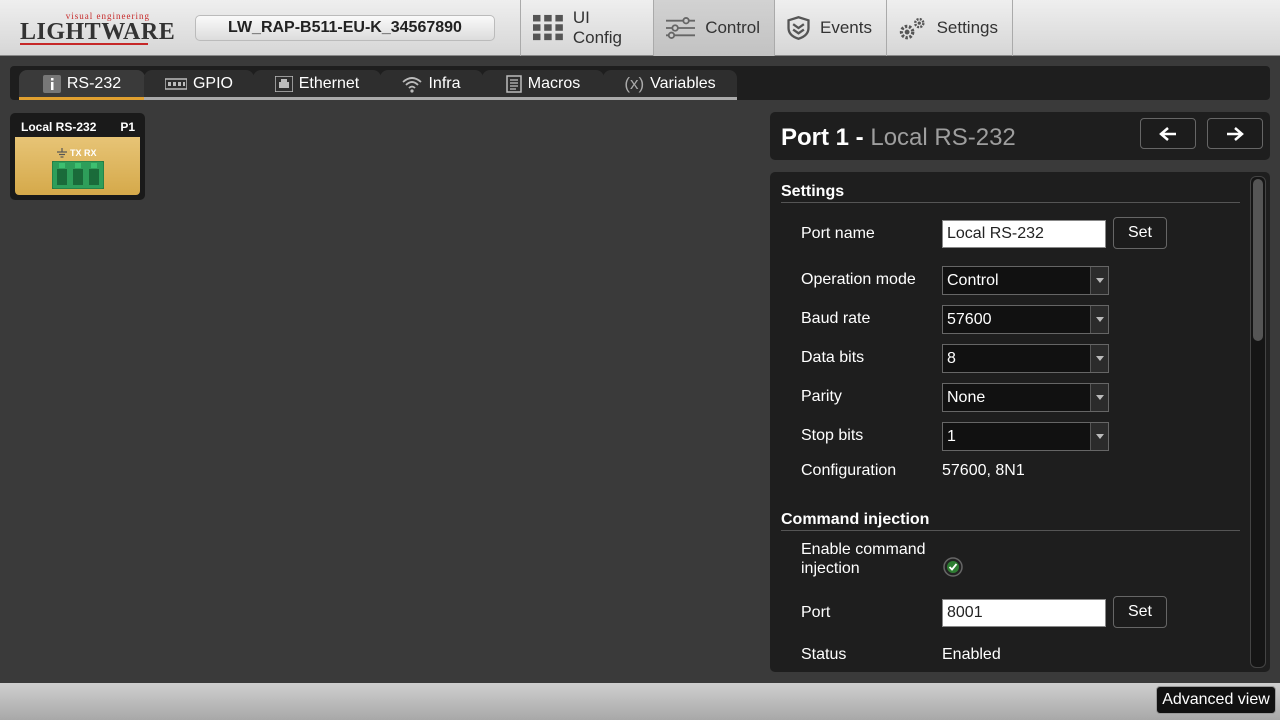 The image size is (1280, 720). I want to click on main-tabs: UI Config Control Events Settings, so click(766, 28).